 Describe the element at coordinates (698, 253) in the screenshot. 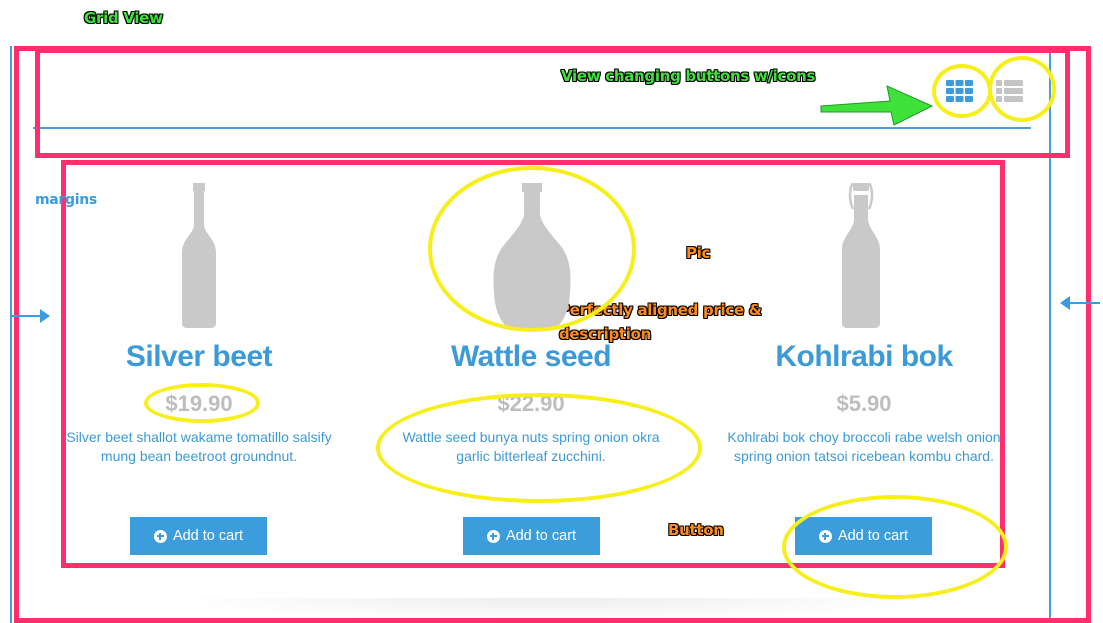

I see `pic-annotation: Pic` at that location.